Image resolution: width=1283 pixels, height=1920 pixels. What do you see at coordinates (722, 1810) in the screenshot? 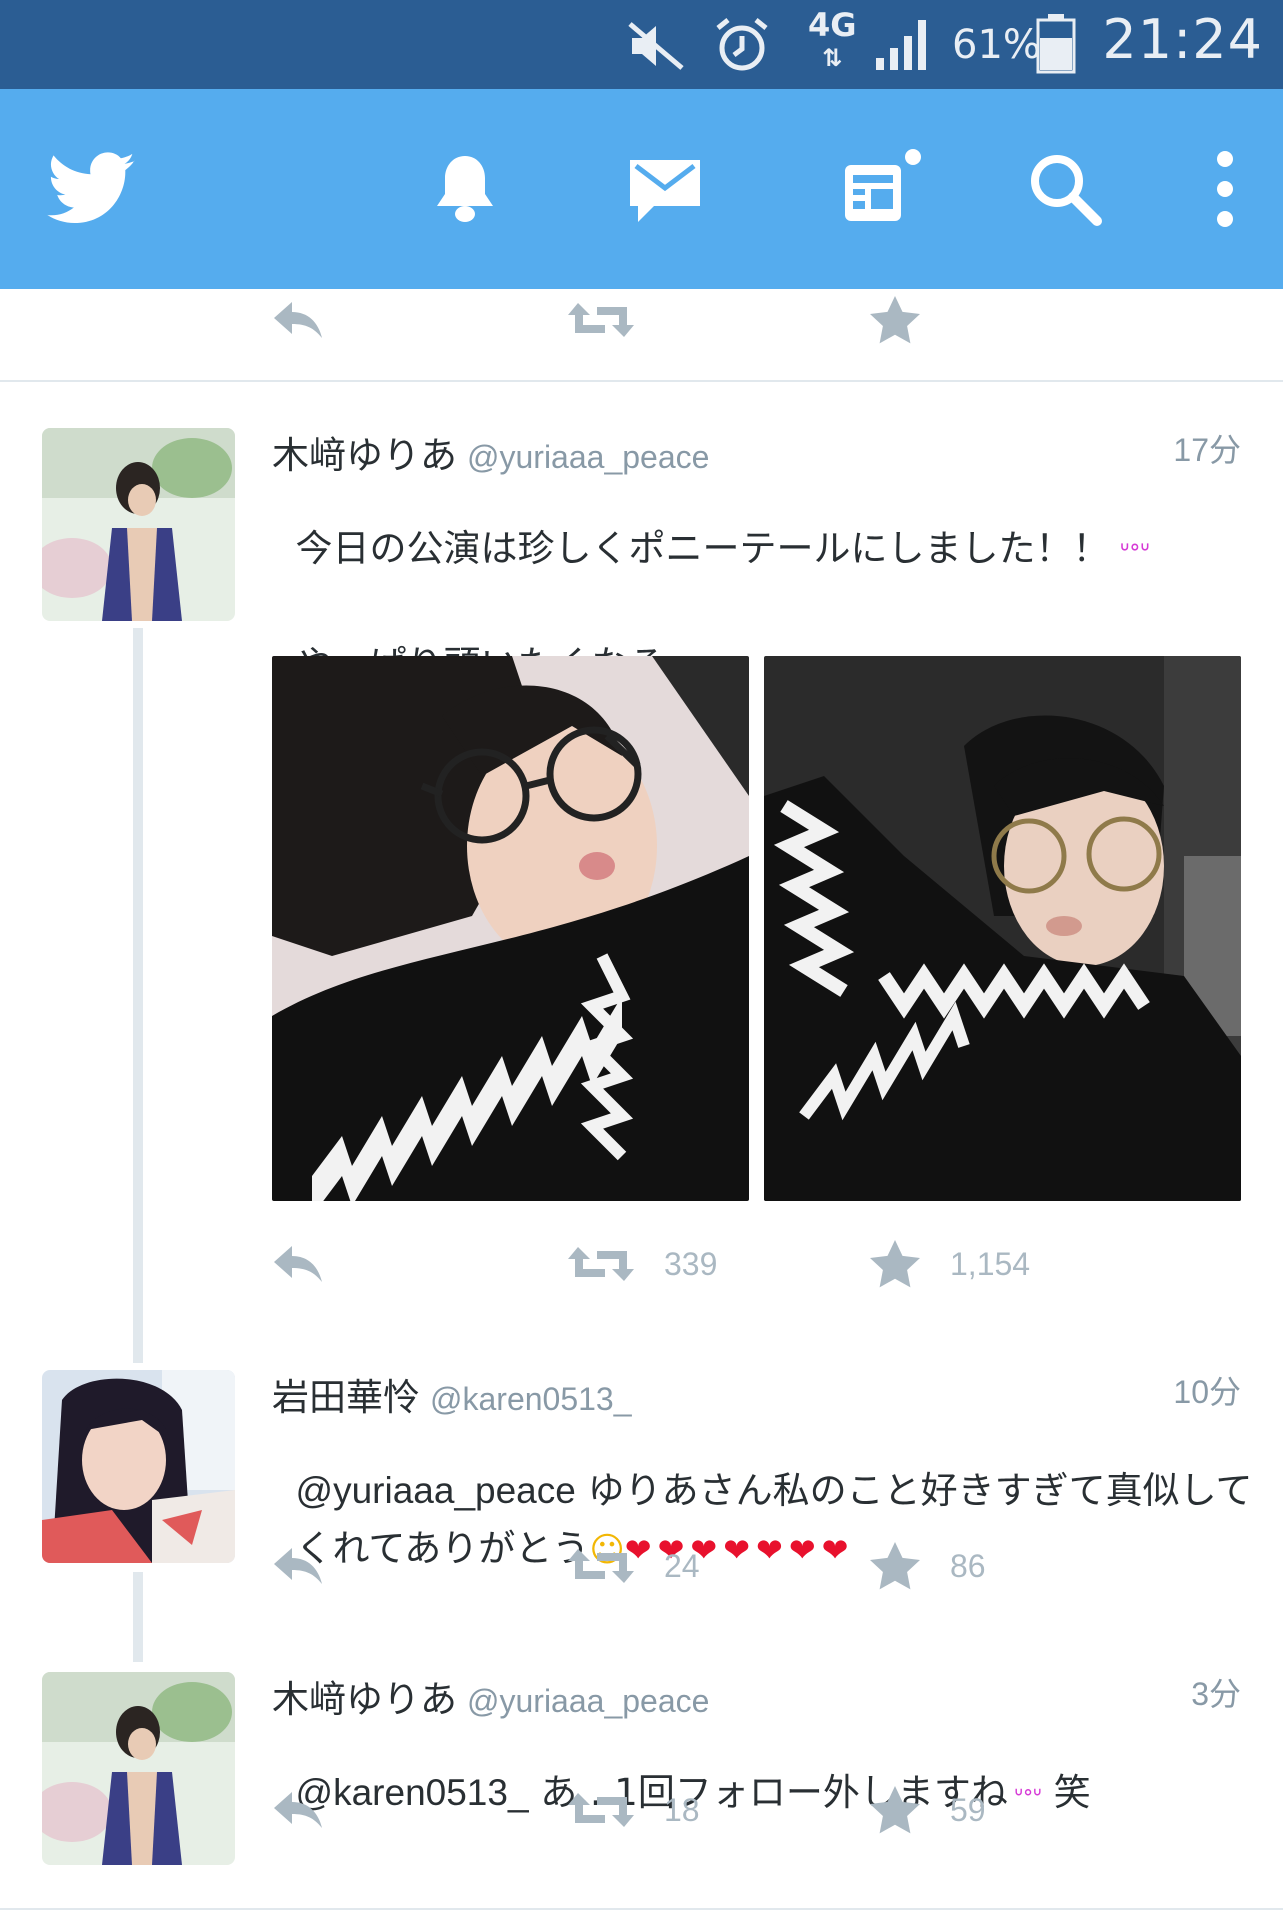
I see `tweet-actions: 18 59` at bounding box center [722, 1810].